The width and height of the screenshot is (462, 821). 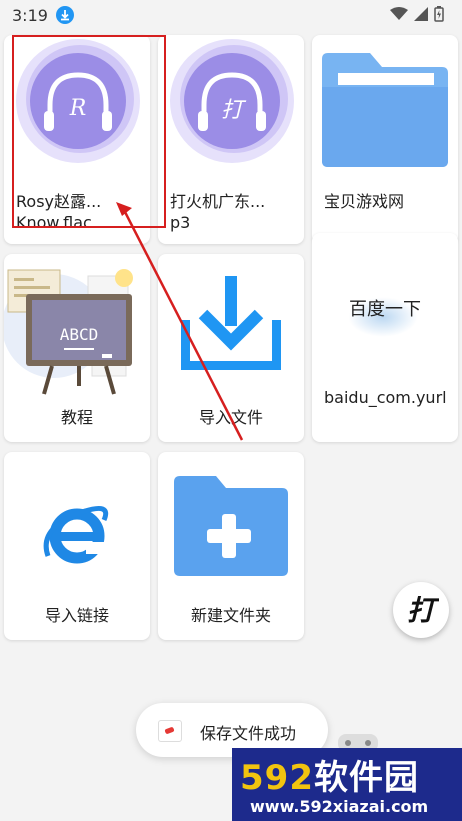 I want to click on tutorial-blackboard-icon: ABCD, so click(x=68, y=332).